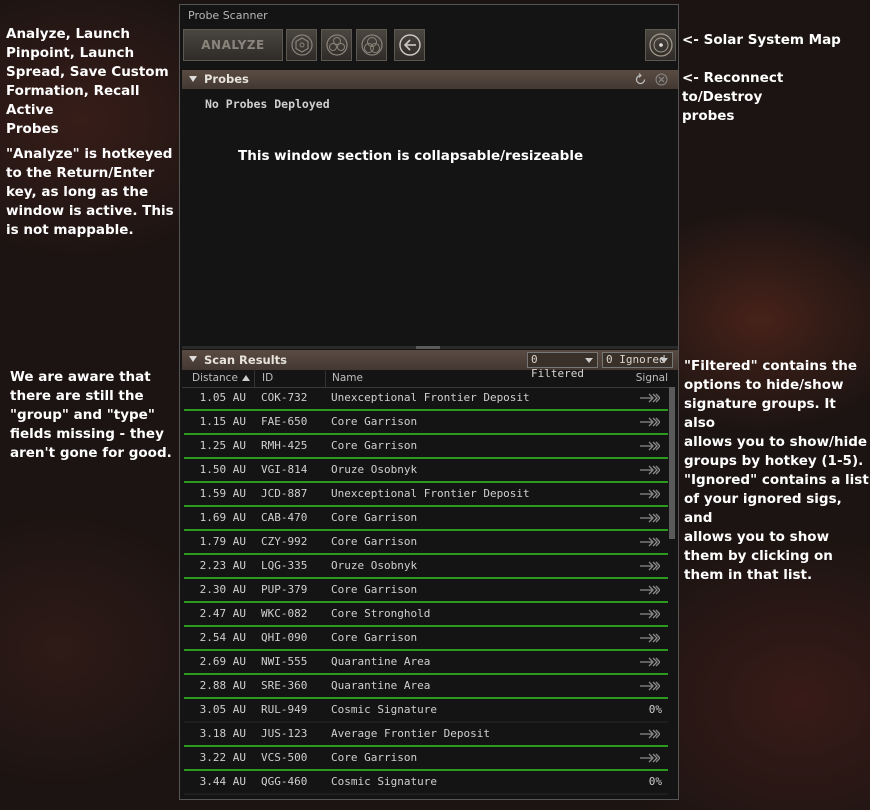 The height and width of the screenshot is (810, 870). Describe the element at coordinates (284, 589) in the screenshot. I see `cell-id: PUP-379` at that location.